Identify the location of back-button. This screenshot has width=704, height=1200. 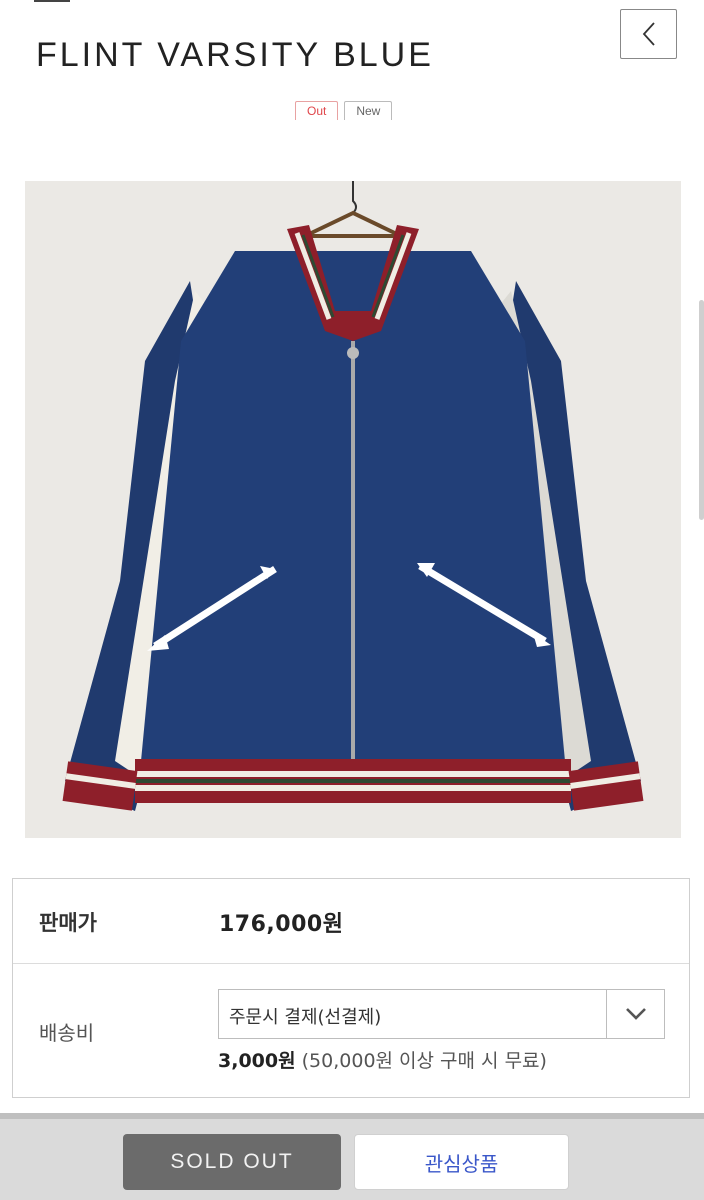
(648, 34).